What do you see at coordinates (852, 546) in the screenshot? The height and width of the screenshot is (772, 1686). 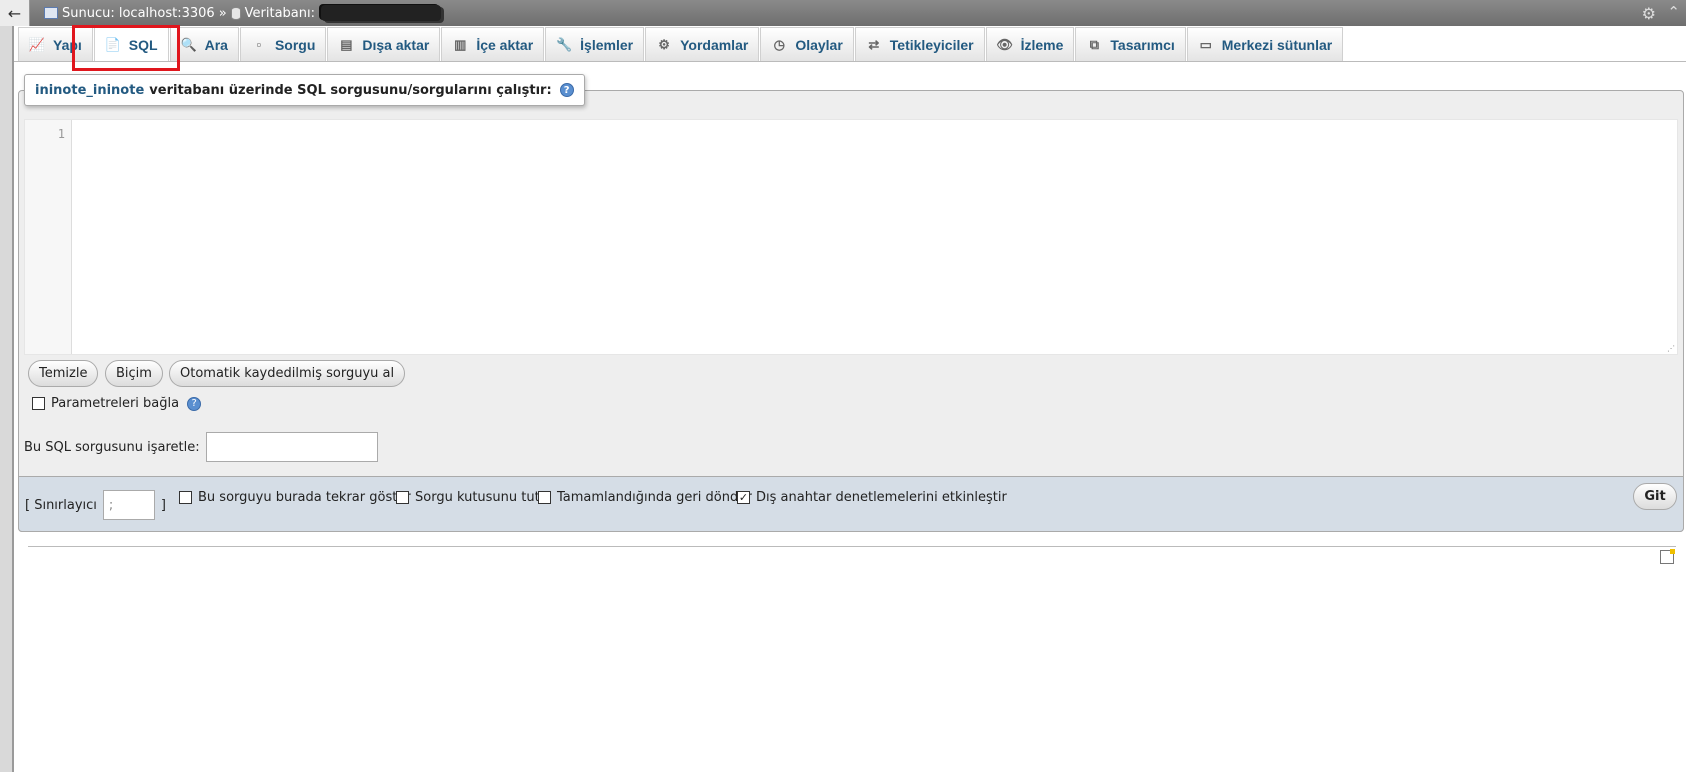 I see `divider` at bounding box center [852, 546].